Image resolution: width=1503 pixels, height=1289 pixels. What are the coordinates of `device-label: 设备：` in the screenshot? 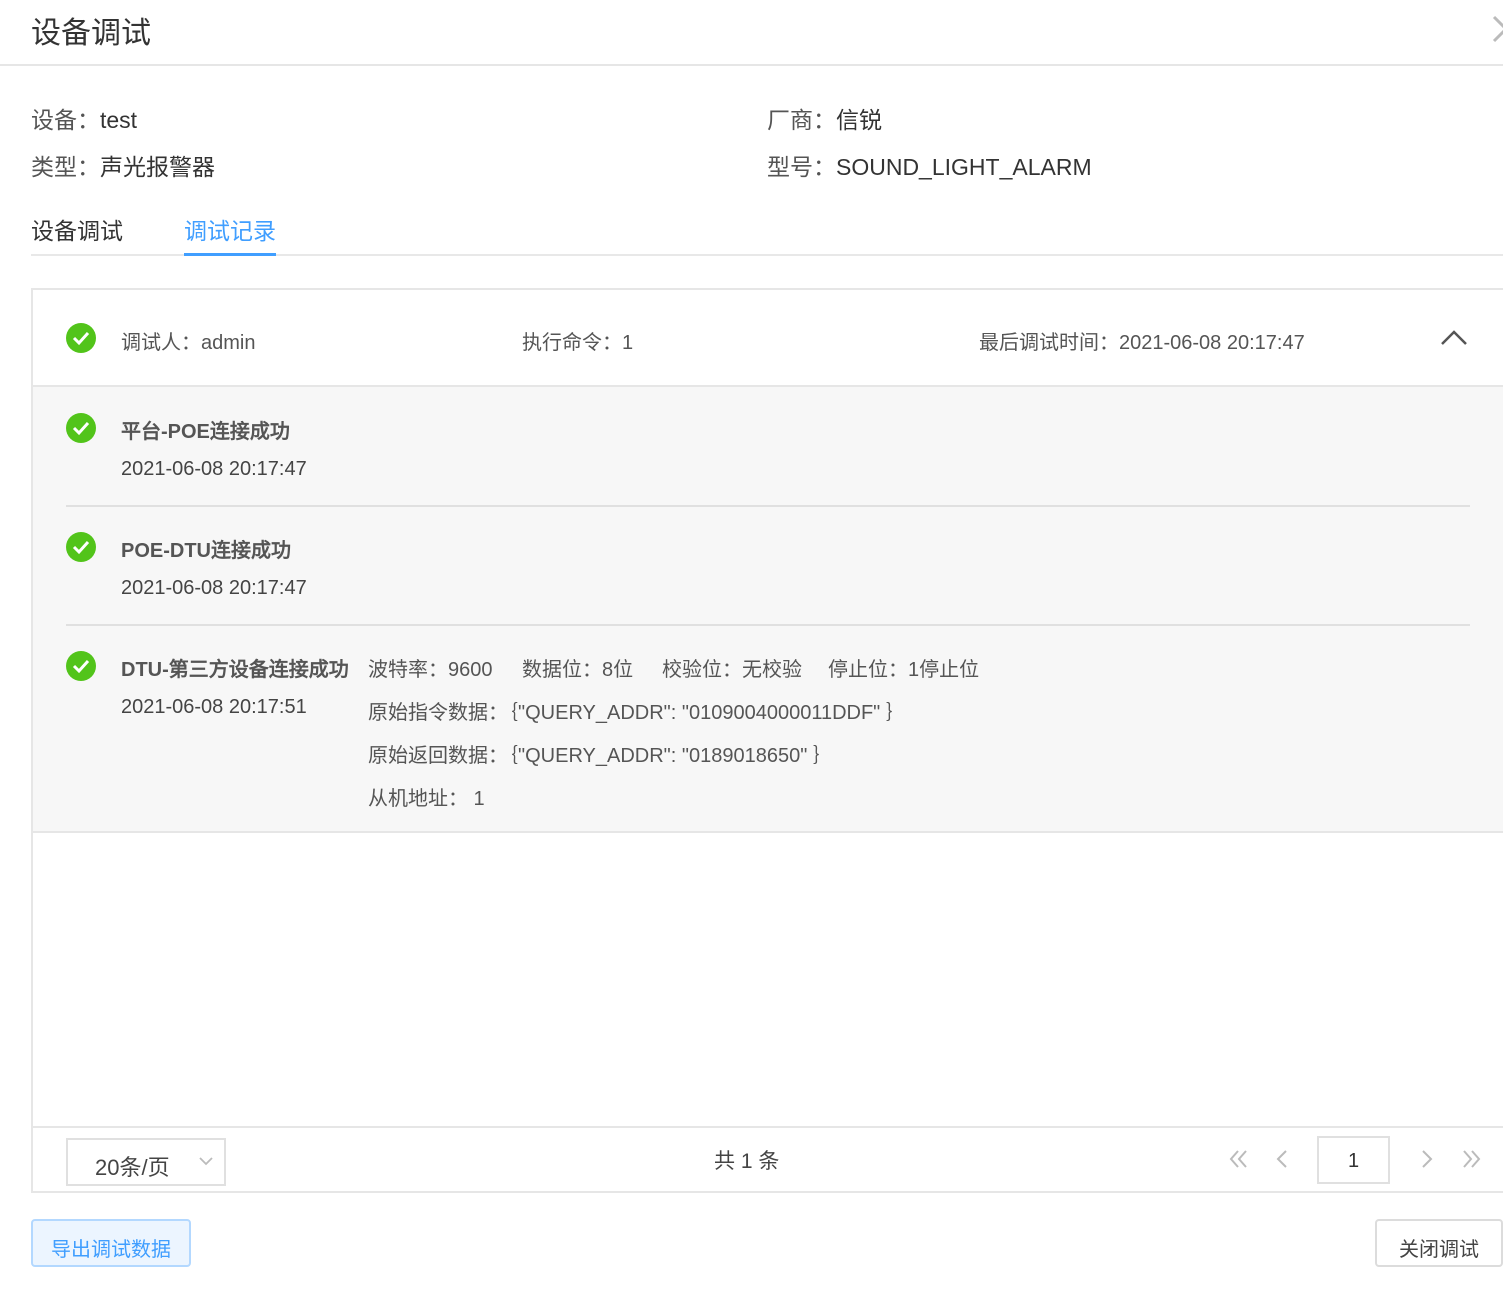 It's located at (65, 120).